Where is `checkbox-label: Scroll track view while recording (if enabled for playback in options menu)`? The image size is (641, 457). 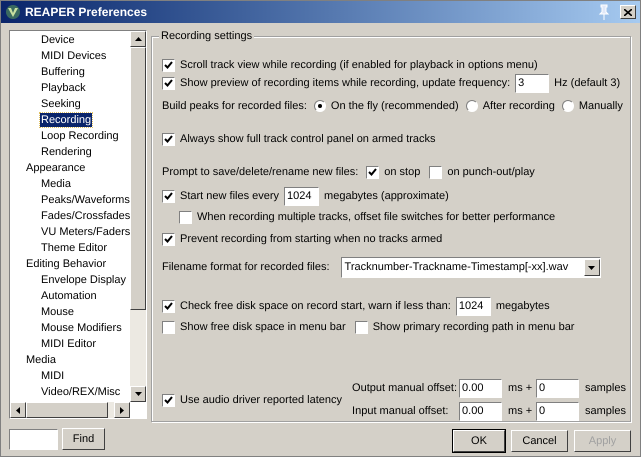
checkbox-label: Scroll track view while recording (if enabled for playback in options menu) is located at coordinates (359, 65).